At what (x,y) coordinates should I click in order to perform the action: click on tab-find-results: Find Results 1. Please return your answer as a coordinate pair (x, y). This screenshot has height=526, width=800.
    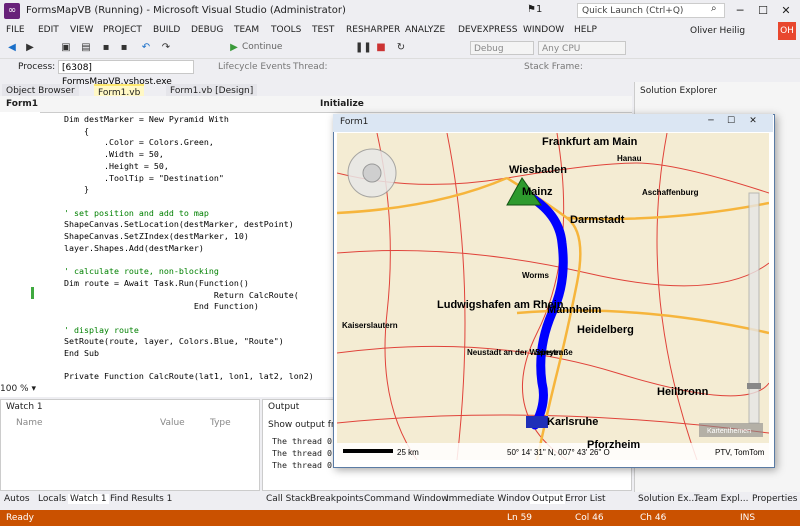
    Looking at the image, I should click on (141, 499).